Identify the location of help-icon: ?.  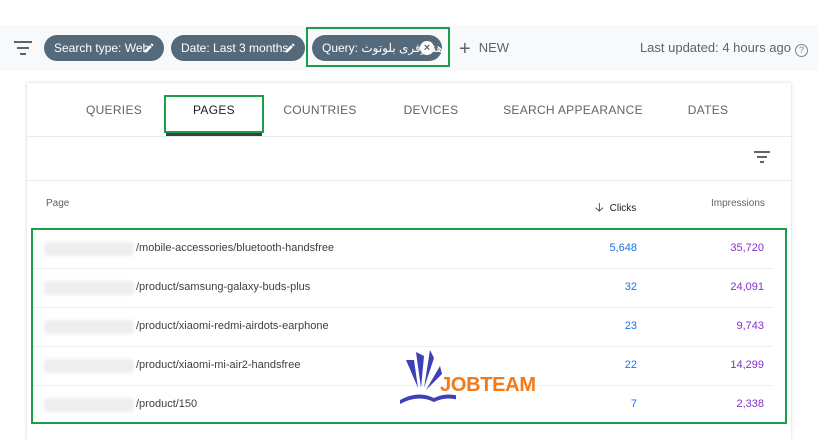
(801, 50).